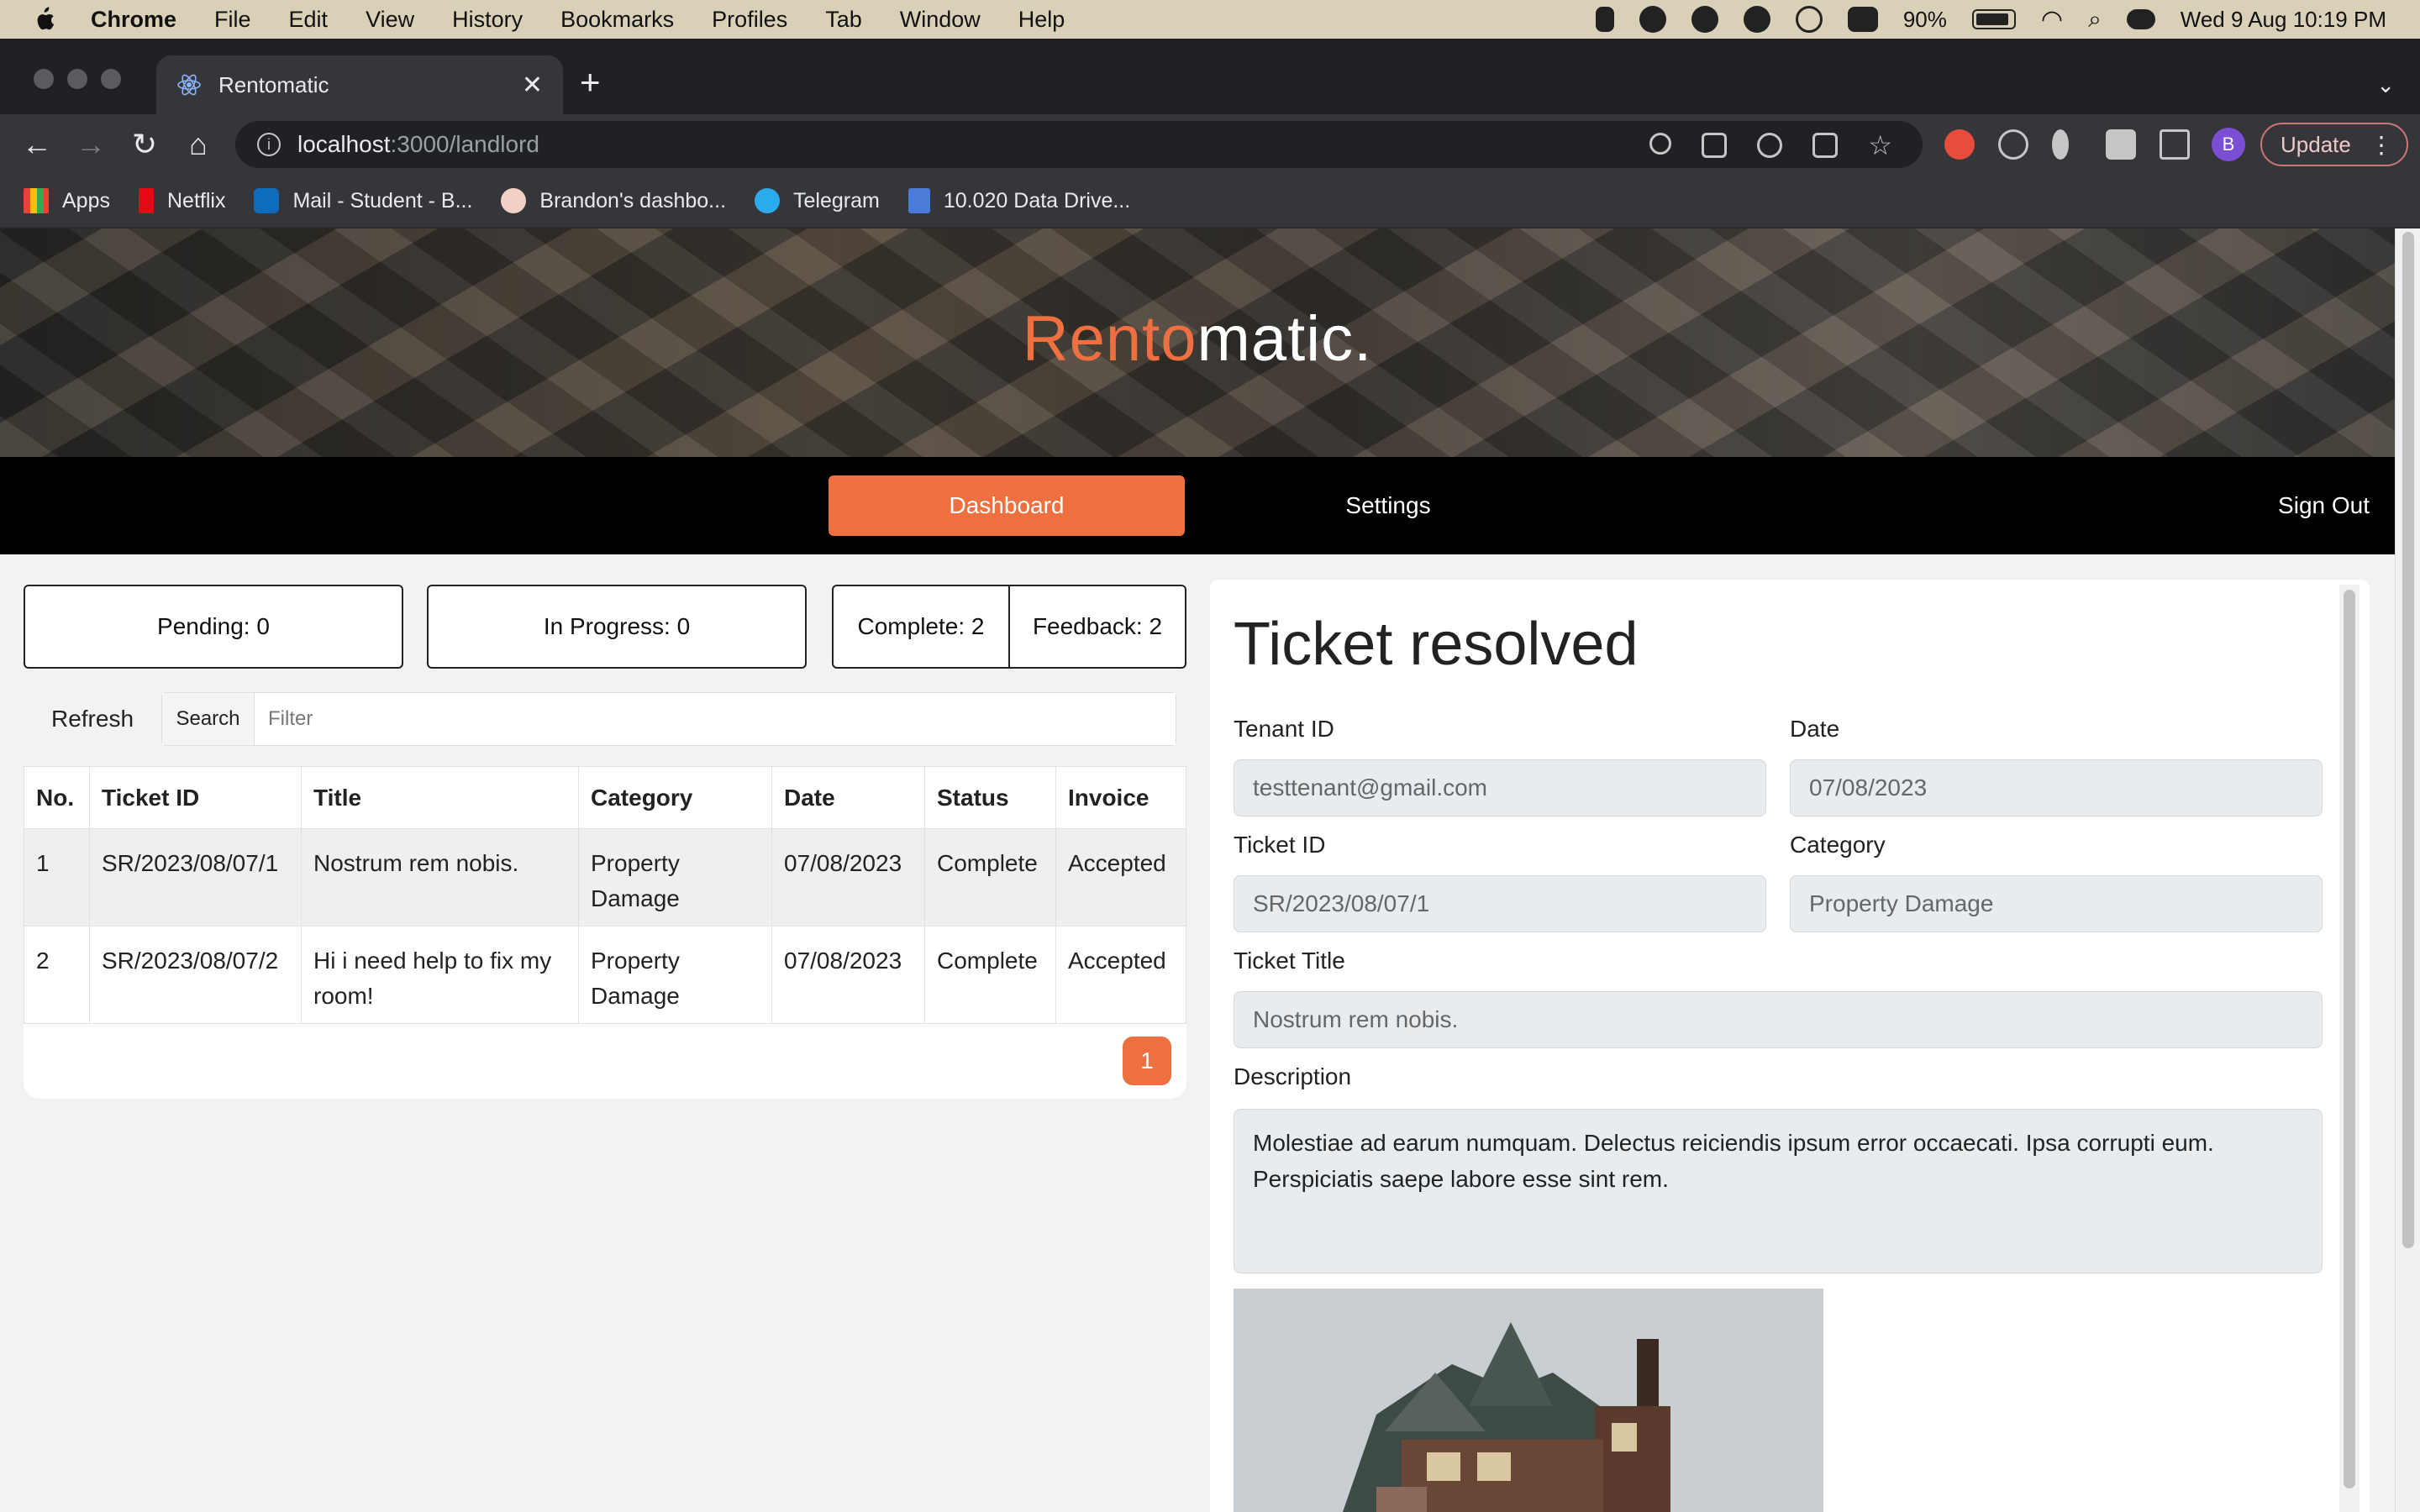  What do you see at coordinates (214, 627) in the screenshot?
I see `stat-pending: Pending: 0` at bounding box center [214, 627].